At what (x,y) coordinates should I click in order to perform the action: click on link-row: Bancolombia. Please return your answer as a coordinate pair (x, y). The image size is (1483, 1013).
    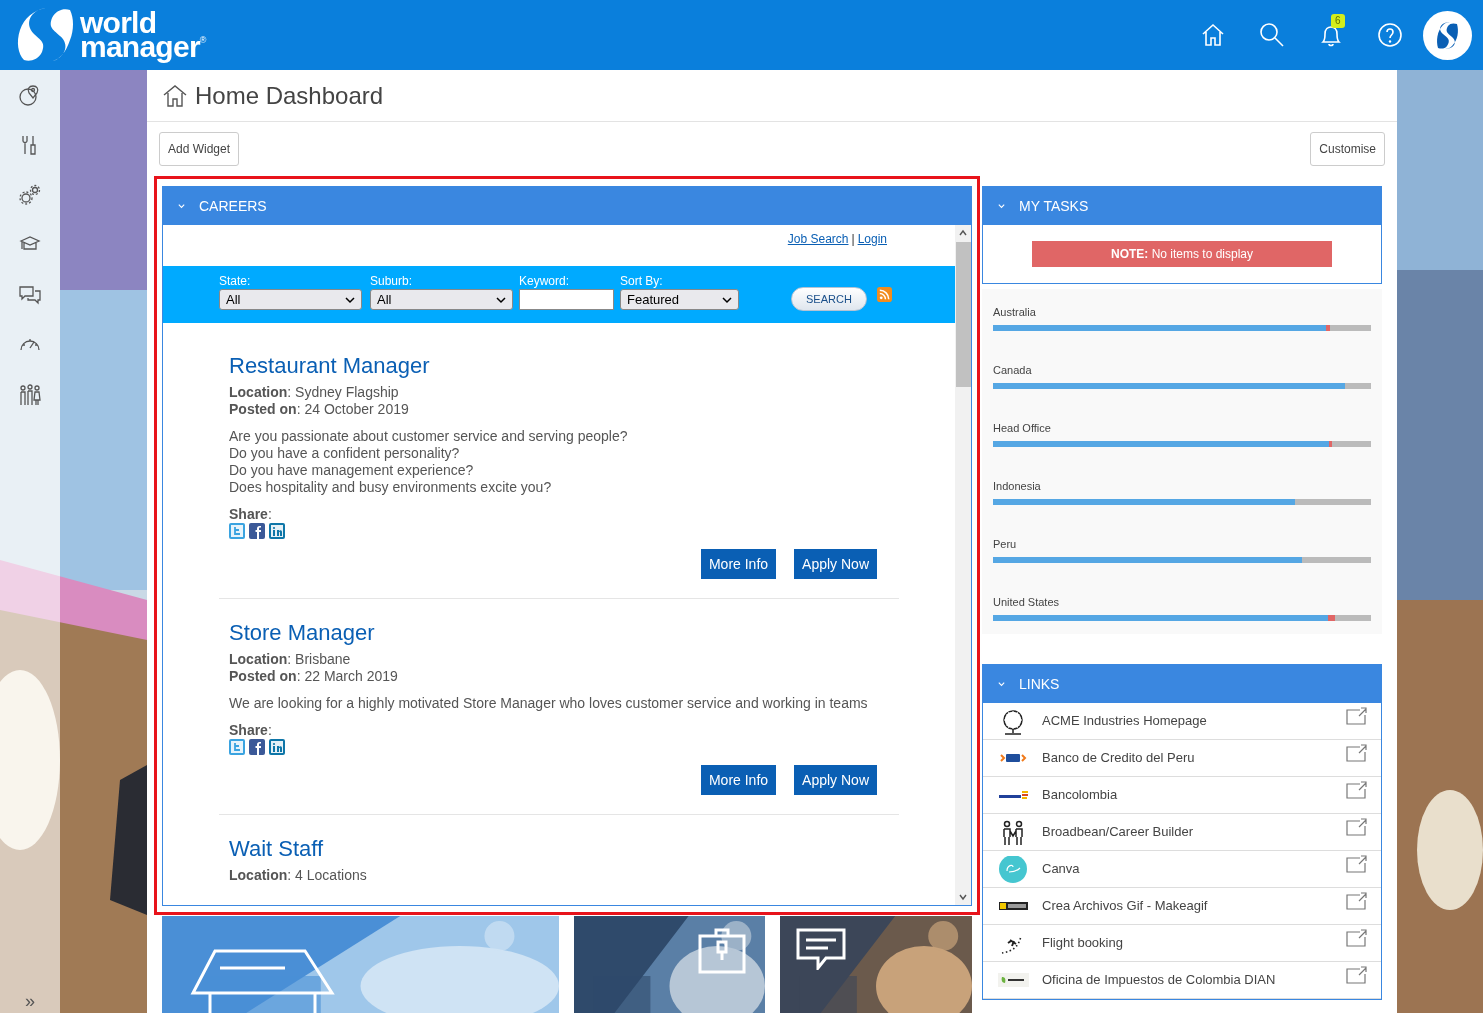
    Looking at the image, I should click on (1182, 795).